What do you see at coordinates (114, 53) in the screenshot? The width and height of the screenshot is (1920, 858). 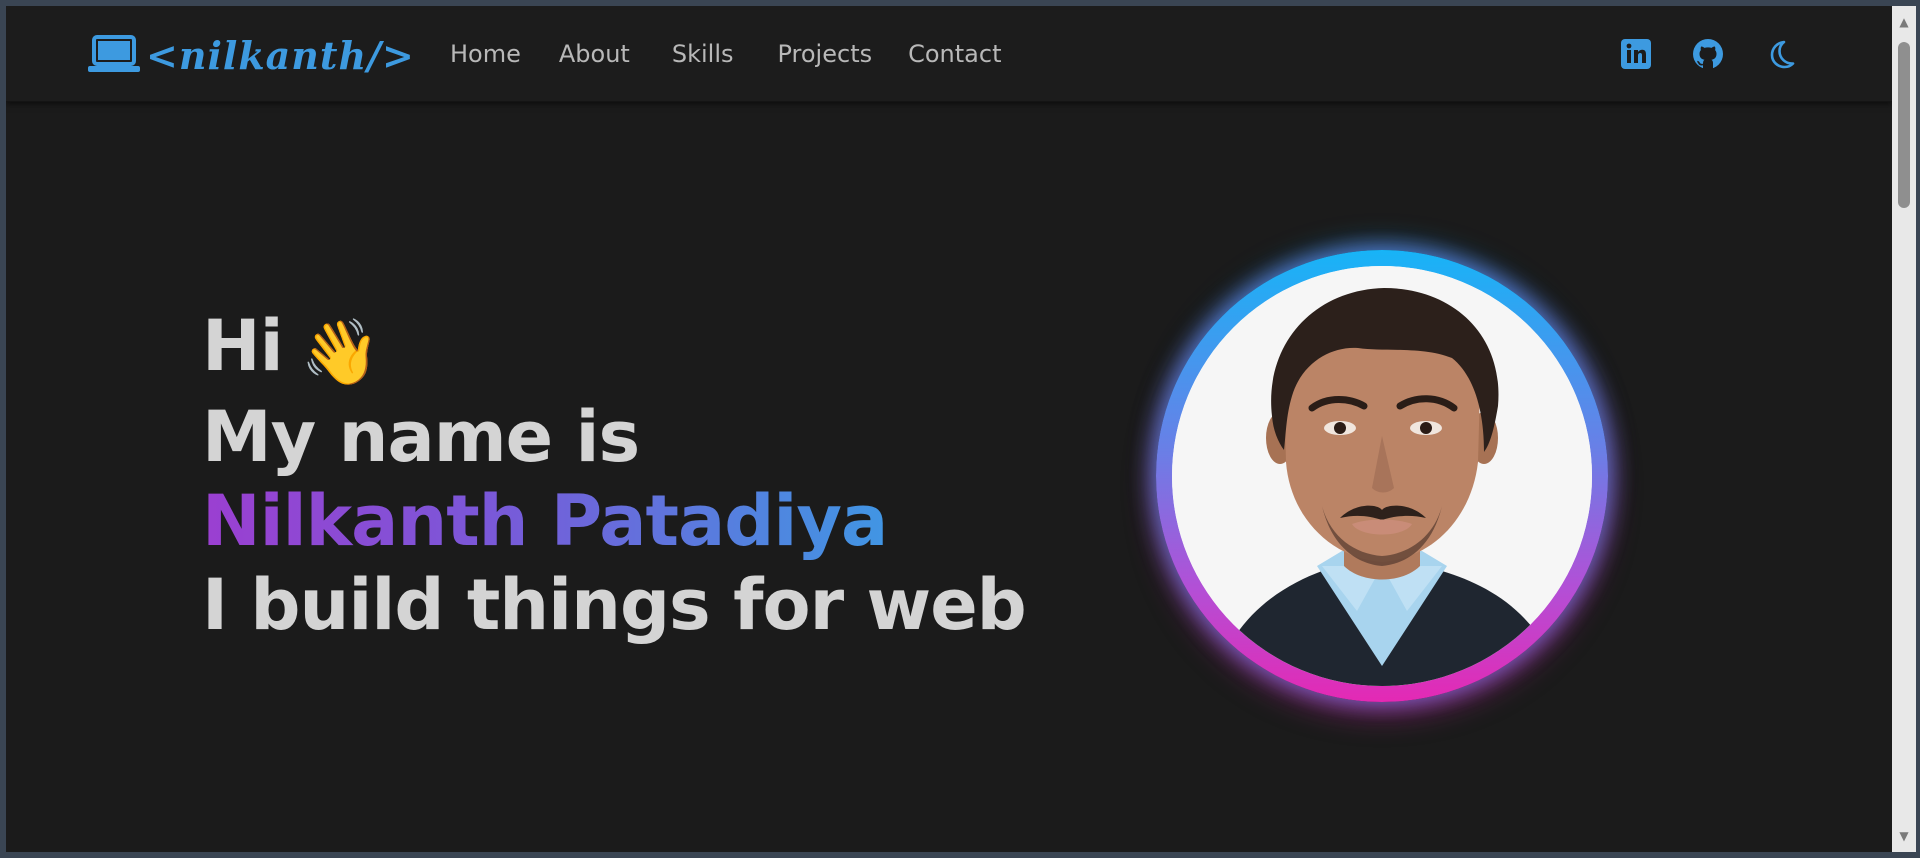 I see `laptop-icon` at bounding box center [114, 53].